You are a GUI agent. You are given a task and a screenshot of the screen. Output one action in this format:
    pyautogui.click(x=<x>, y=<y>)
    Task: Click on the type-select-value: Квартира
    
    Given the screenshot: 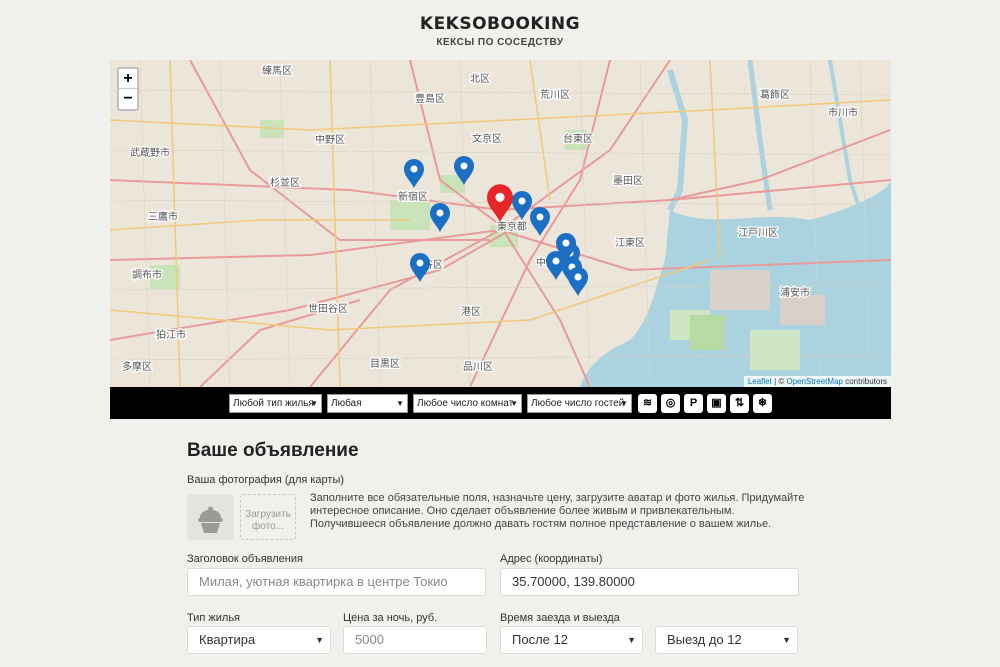 What is the action you would take?
    pyautogui.click(x=227, y=639)
    